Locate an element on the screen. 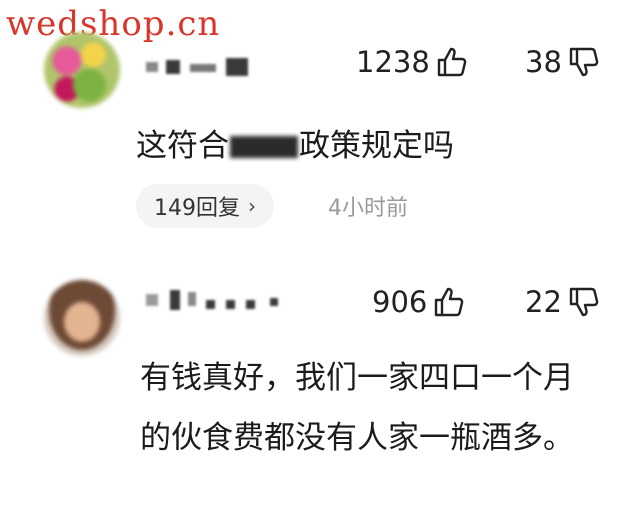  comment-text: 这符合 政策规定吗 is located at coordinates (295, 146).